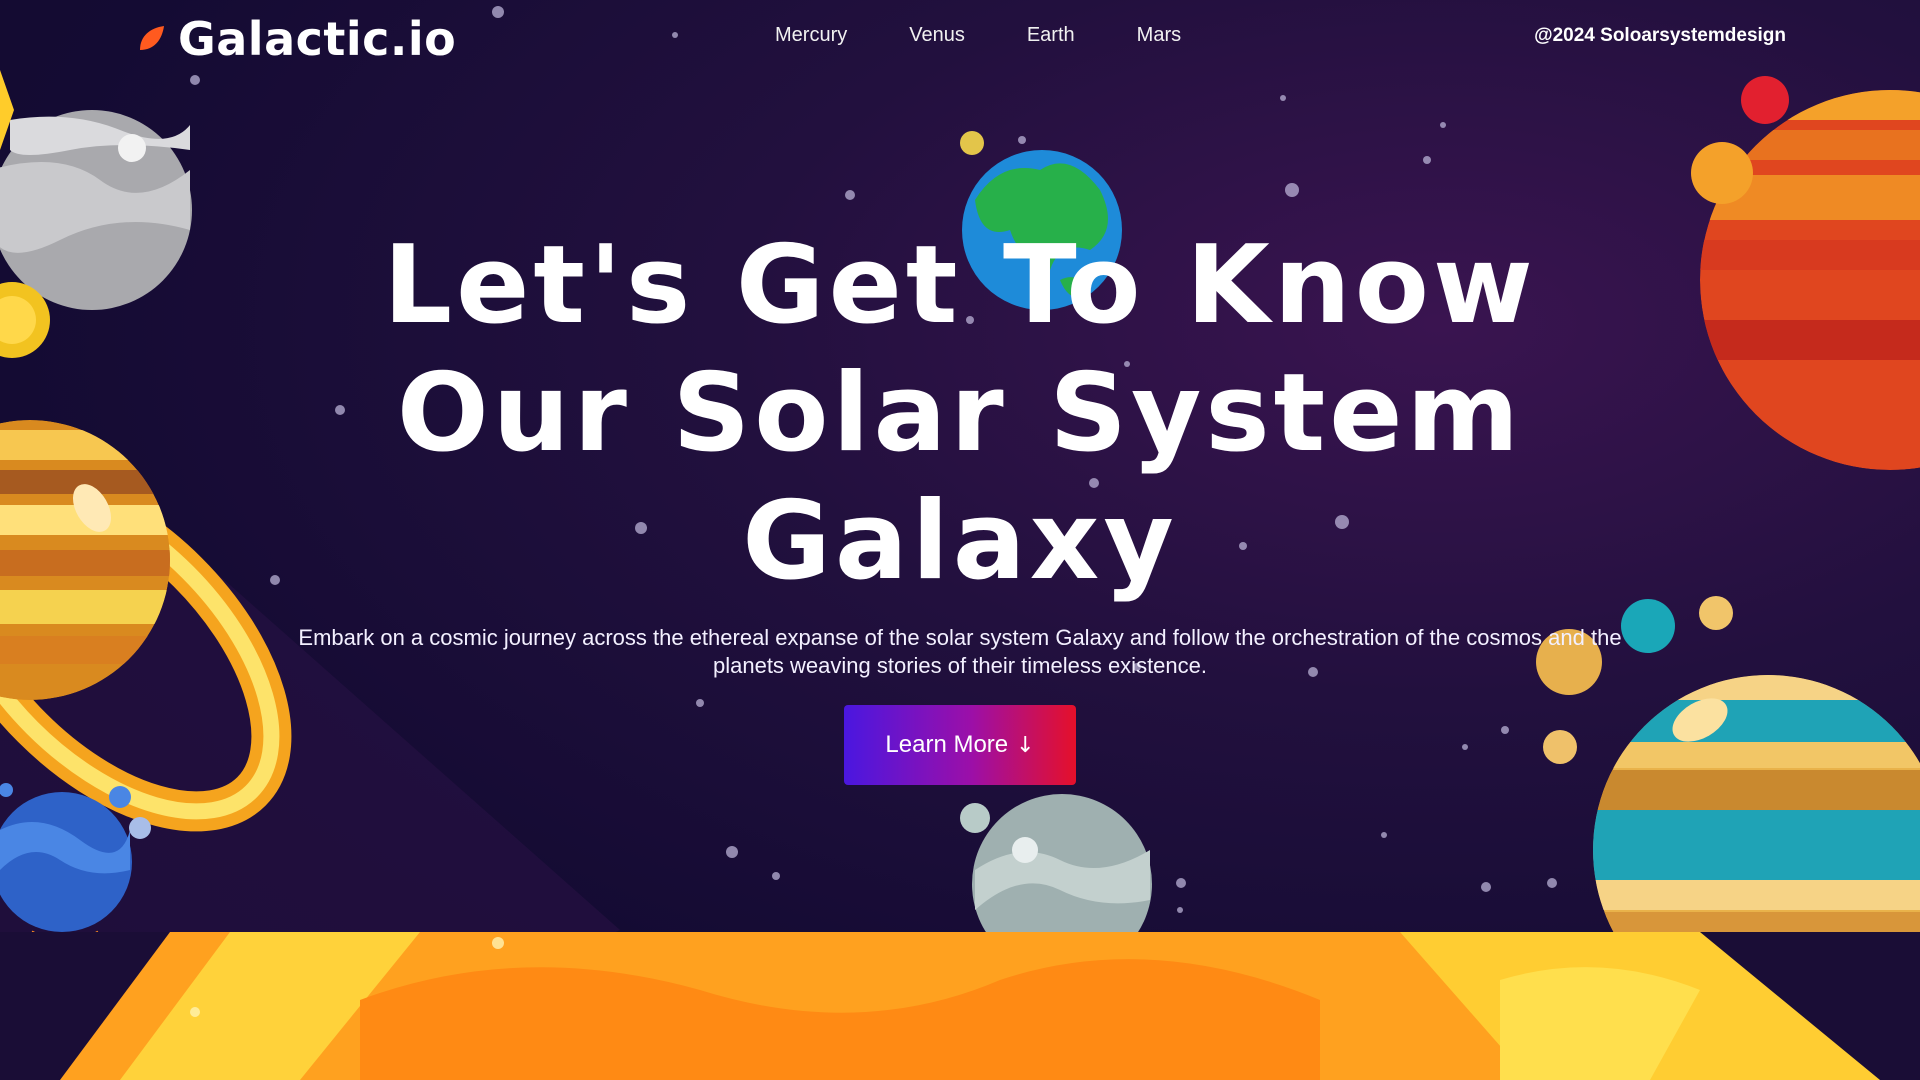  Describe the element at coordinates (960, 1006) in the screenshot. I see `sun-surface` at that location.